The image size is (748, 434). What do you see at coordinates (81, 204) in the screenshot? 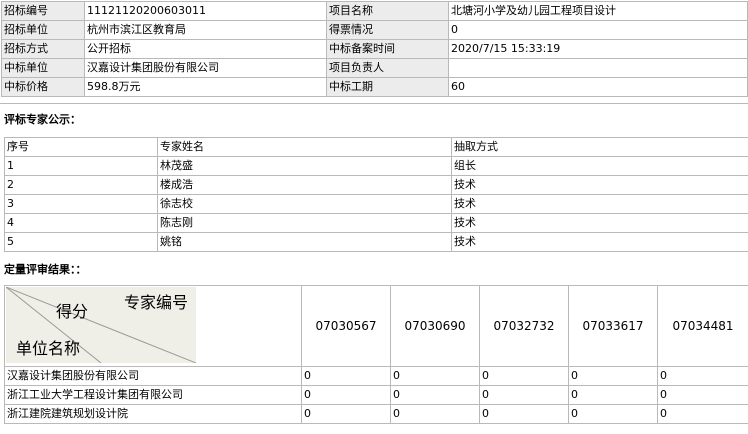
I see `expert-cell: 3` at bounding box center [81, 204].